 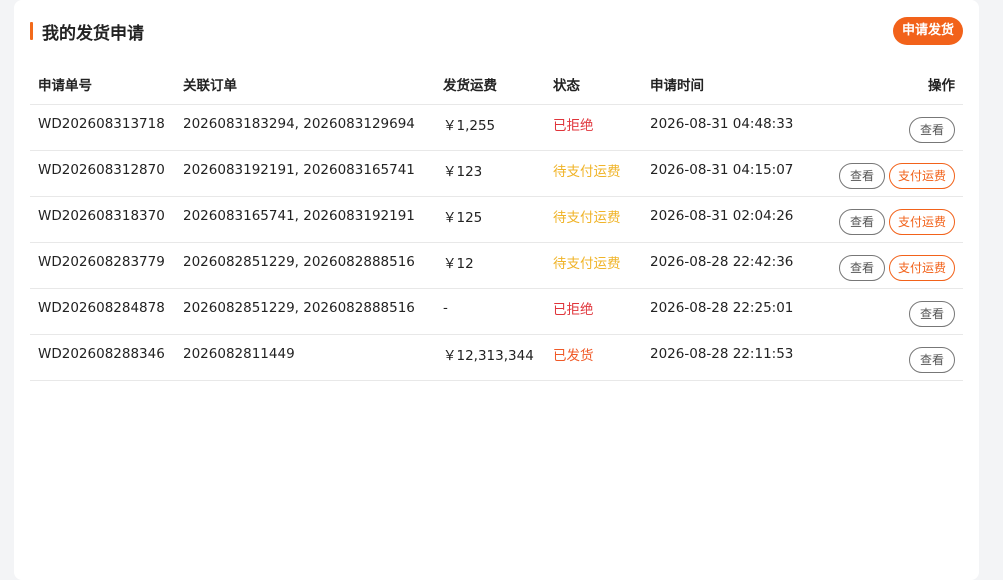 What do you see at coordinates (299, 169) in the screenshot?
I see `related-orders: 2026083192191, 2026083165741` at bounding box center [299, 169].